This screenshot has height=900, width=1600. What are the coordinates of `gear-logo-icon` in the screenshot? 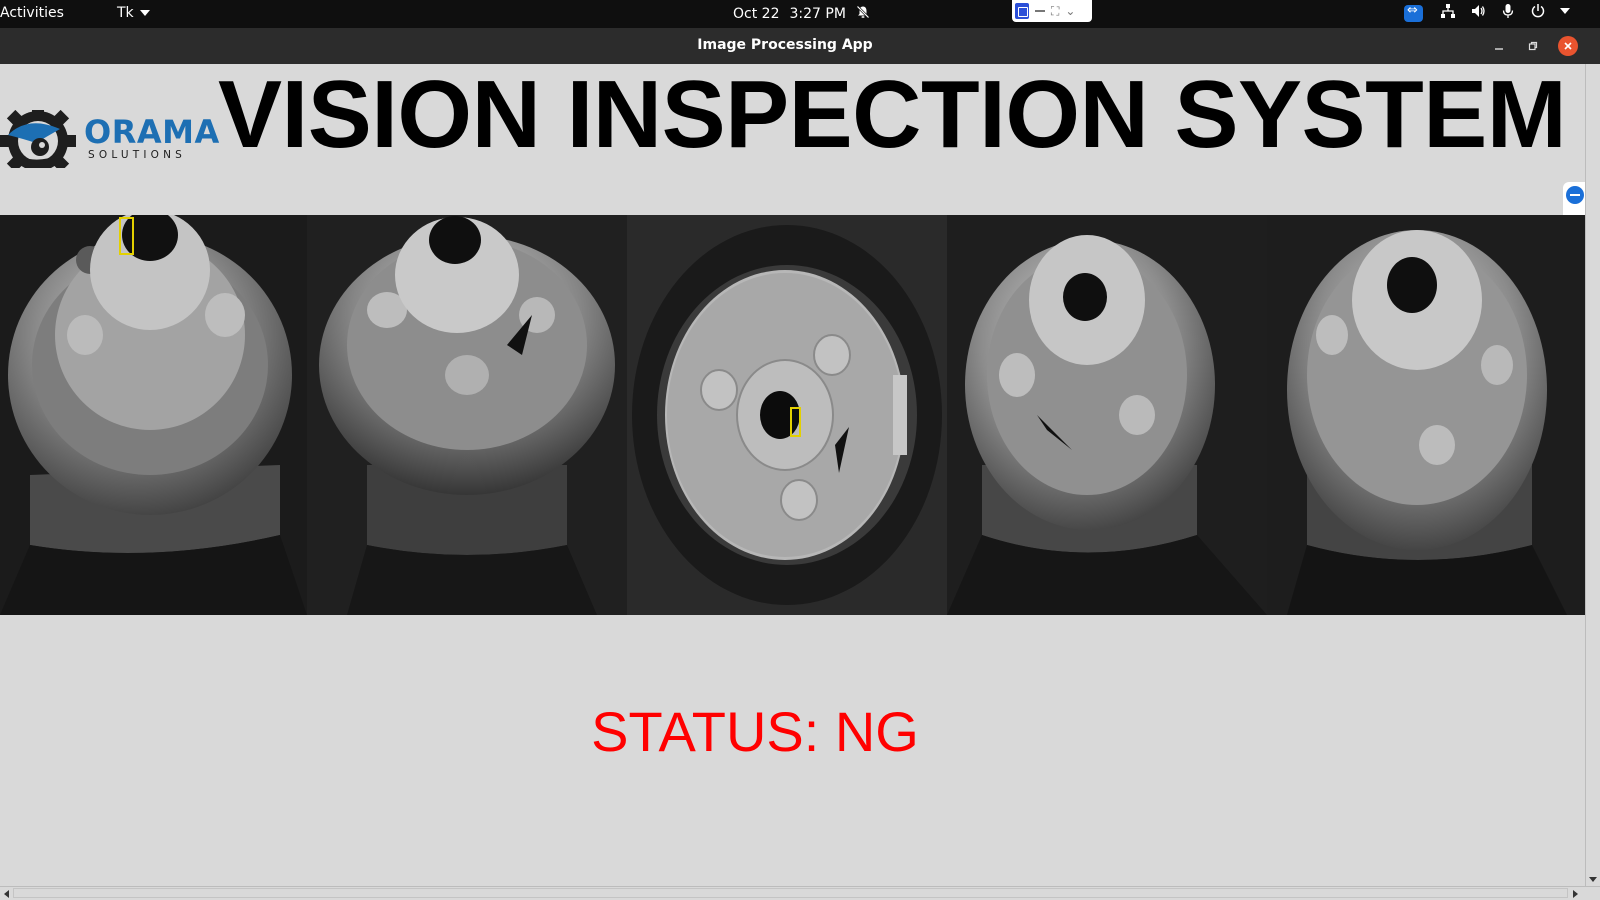 It's located at (38, 139).